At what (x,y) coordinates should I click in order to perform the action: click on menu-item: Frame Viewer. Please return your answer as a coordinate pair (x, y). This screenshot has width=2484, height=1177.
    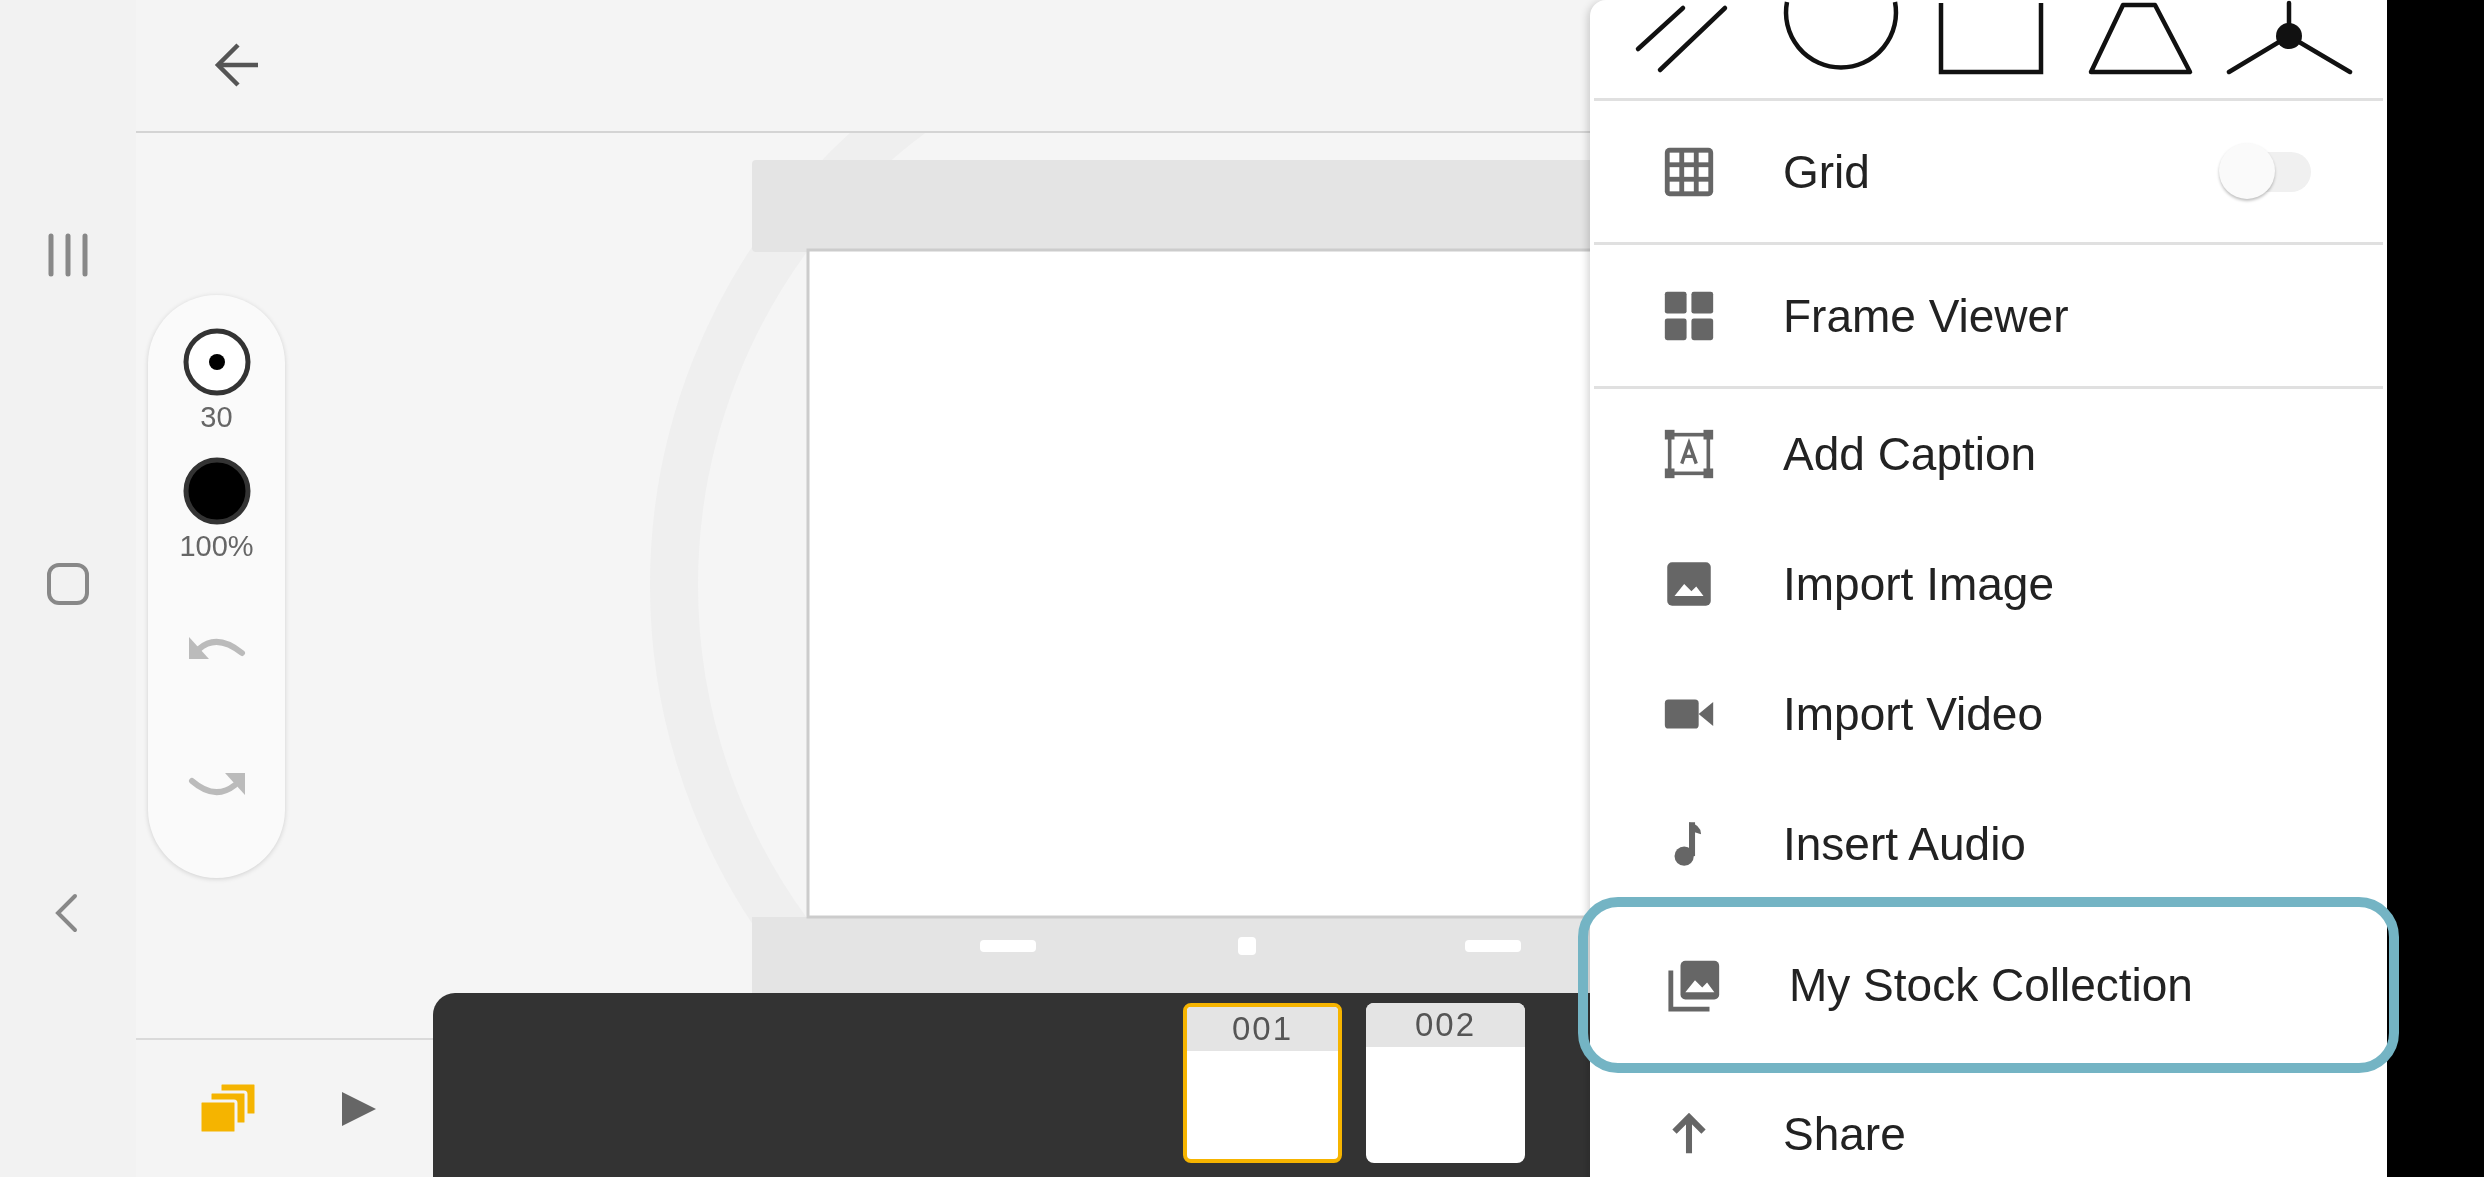
    Looking at the image, I should click on (1988, 317).